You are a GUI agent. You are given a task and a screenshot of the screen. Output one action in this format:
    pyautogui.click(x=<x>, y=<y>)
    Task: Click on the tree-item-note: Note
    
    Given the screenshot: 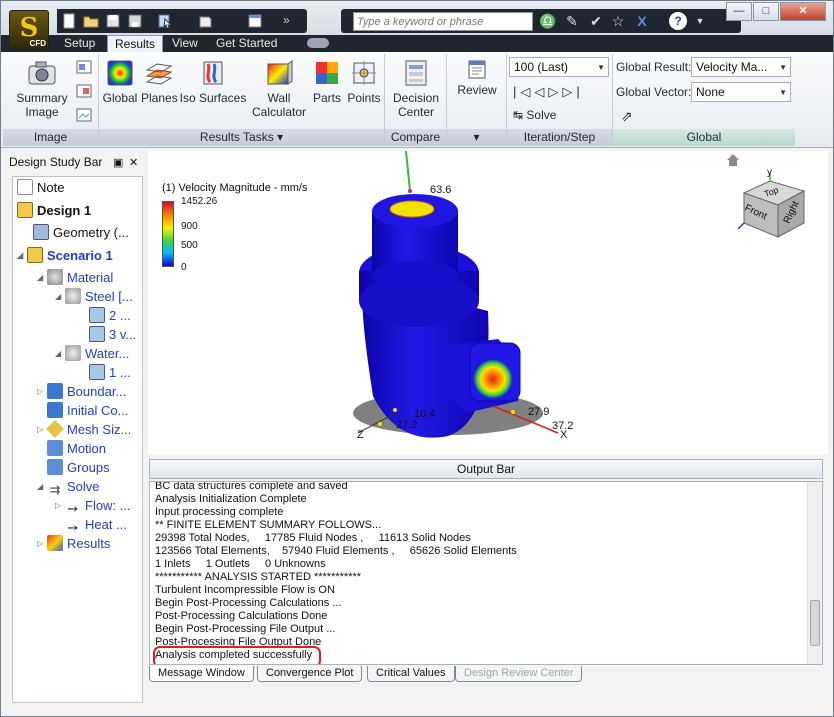 What is the action you would take?
    pyautogui.click(x=40, y=188)
    